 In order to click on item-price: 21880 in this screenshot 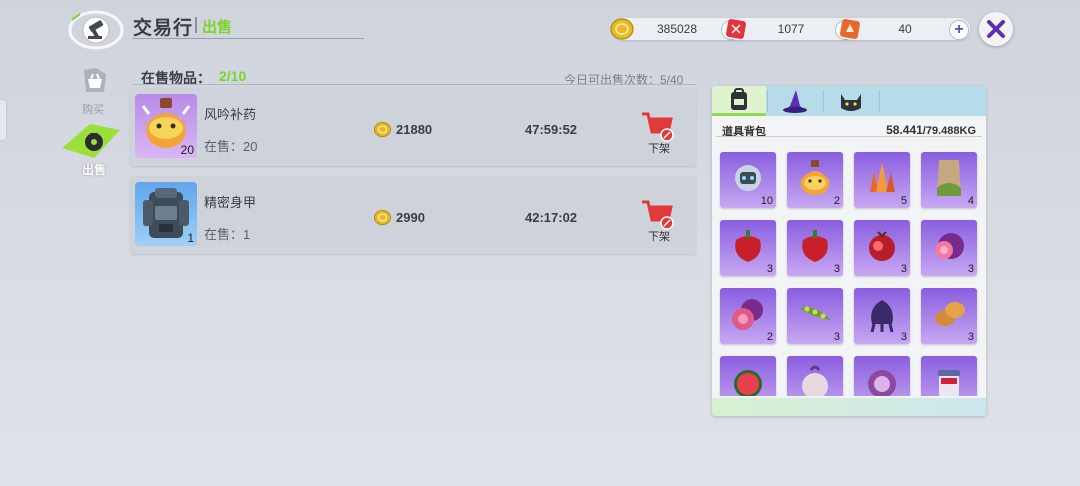, I will do `click(414, 129)`.